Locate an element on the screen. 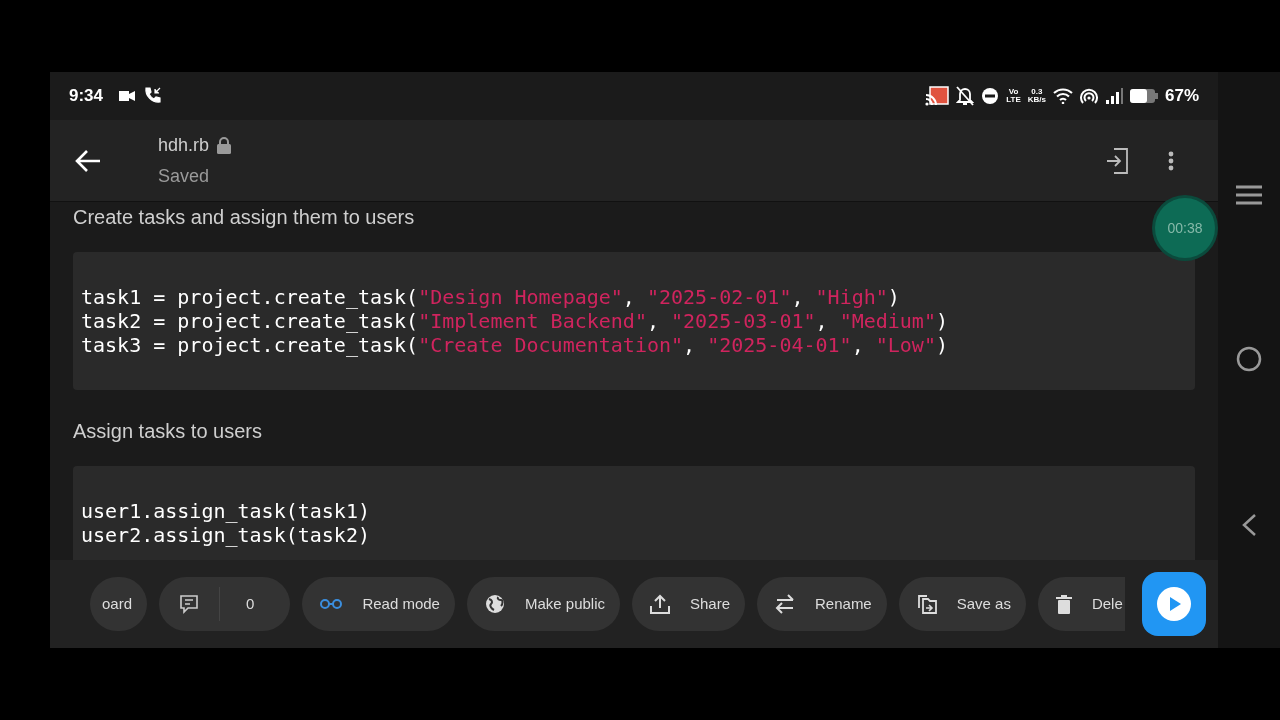 Image resolution: width=1280 pixels, height=720 pixels. toolbar-button: Rename is located at coordinates (822, 604).